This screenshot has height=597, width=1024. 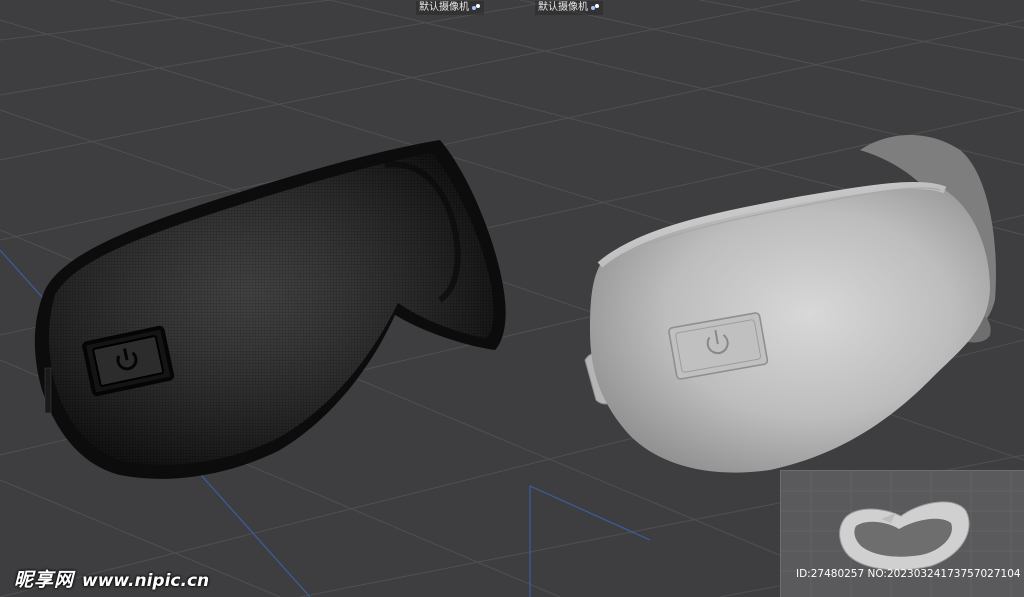 What do you see at coordinates (146, 581) in the screenshot?
I see `watermark-url: www.nipic.cn` at bounding box center [146, 581].